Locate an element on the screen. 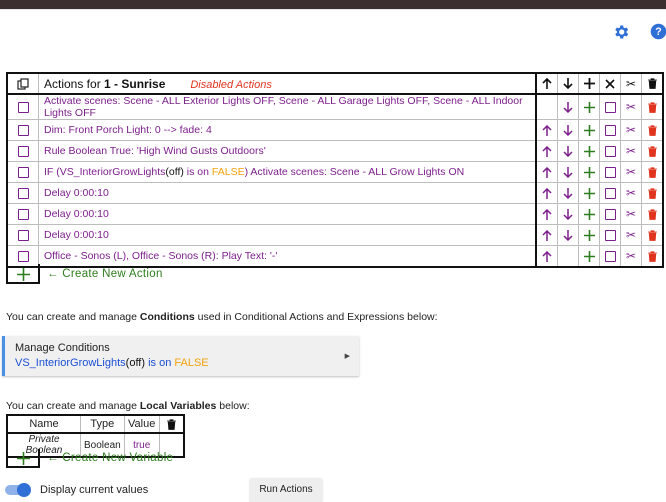  gear-icon is located at coordinates (621, 32).